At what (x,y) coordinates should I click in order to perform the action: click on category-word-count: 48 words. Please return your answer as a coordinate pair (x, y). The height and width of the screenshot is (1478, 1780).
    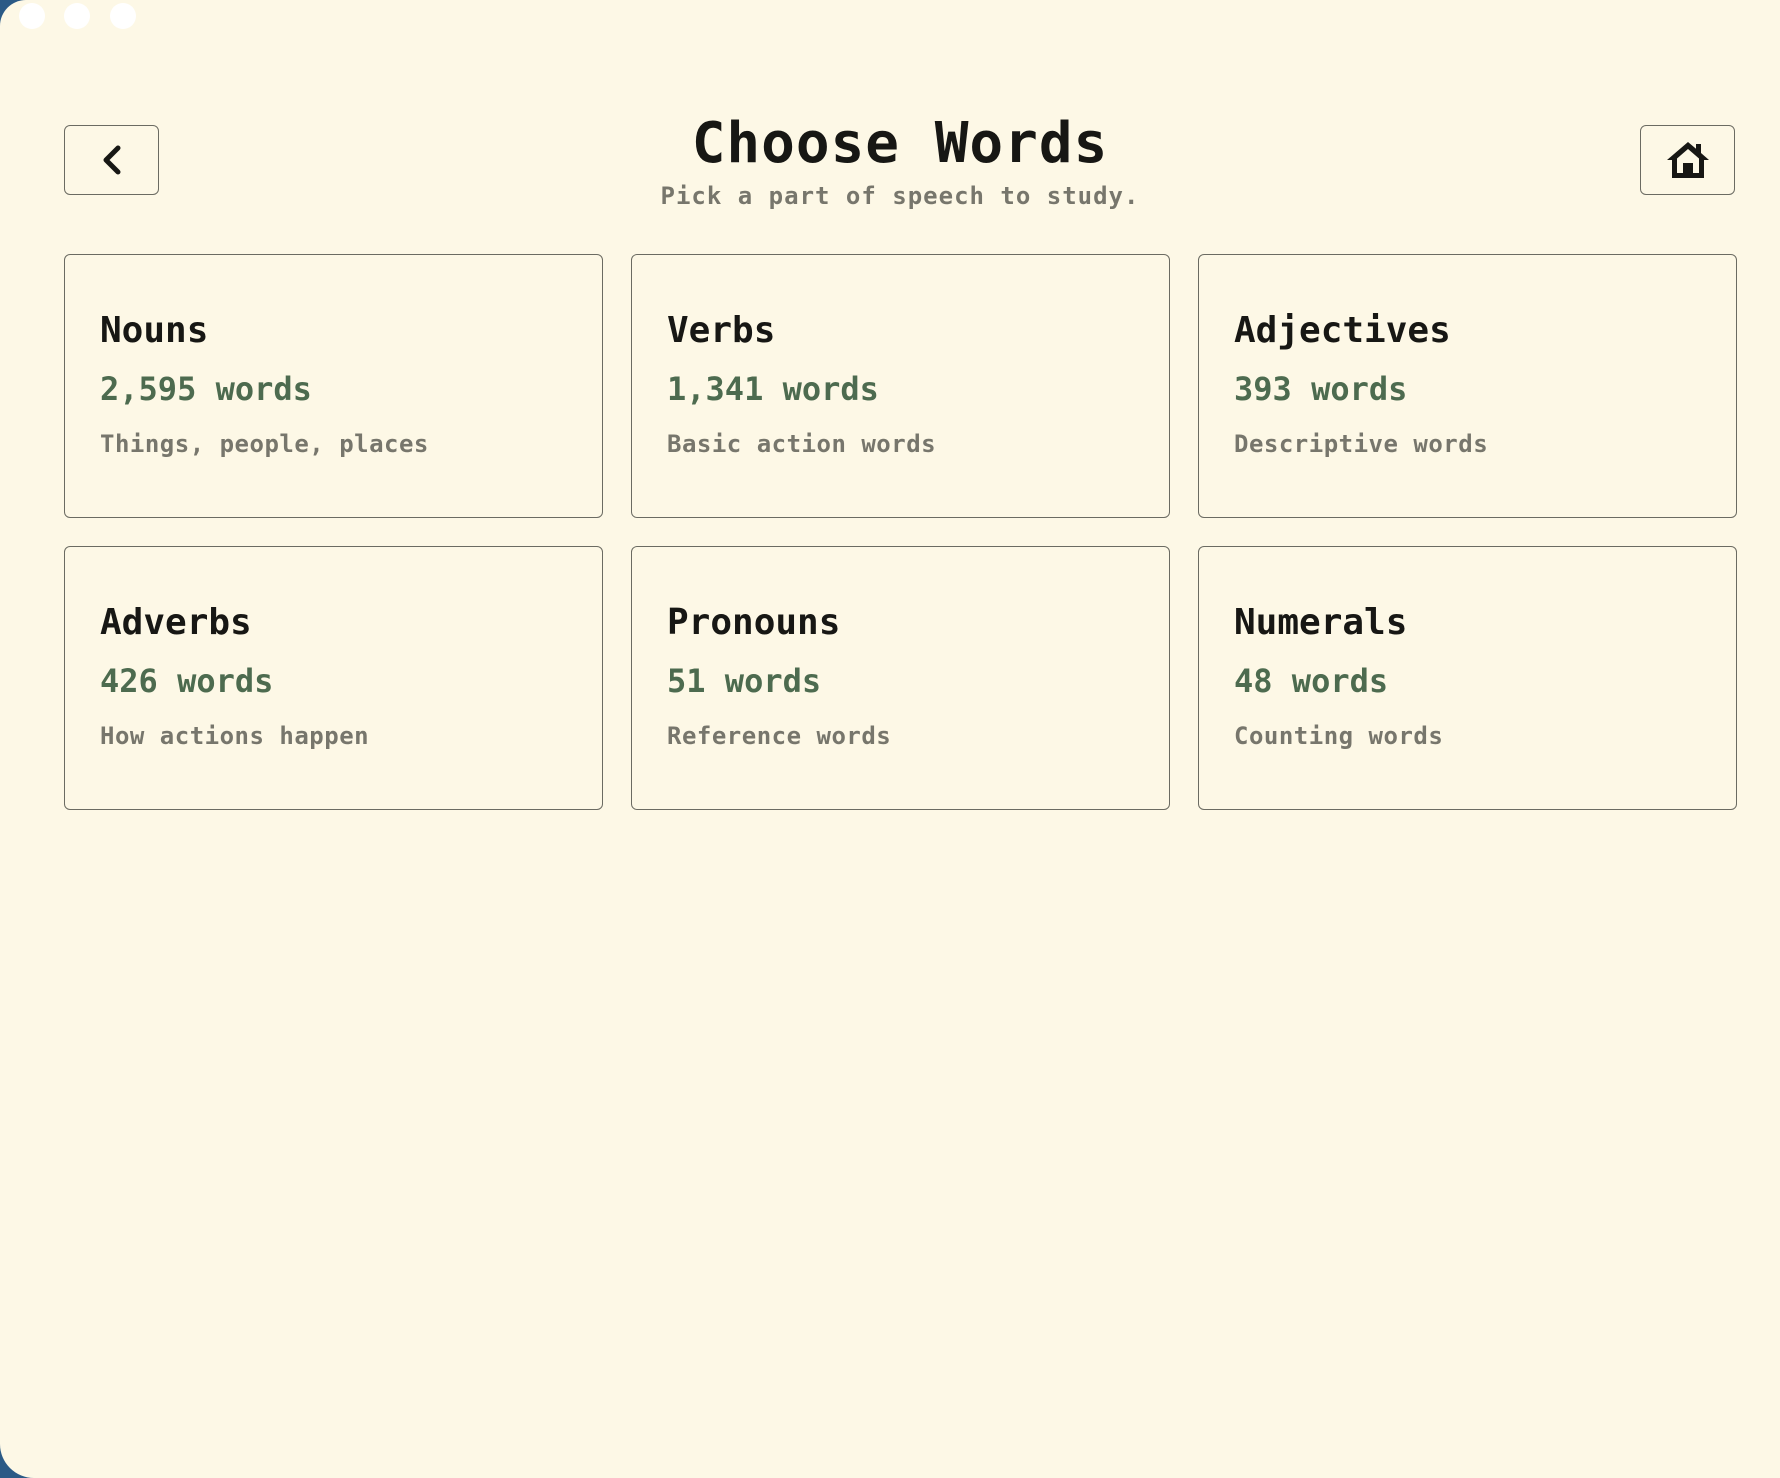
    Looking at the image, I should click on (1311, 681).